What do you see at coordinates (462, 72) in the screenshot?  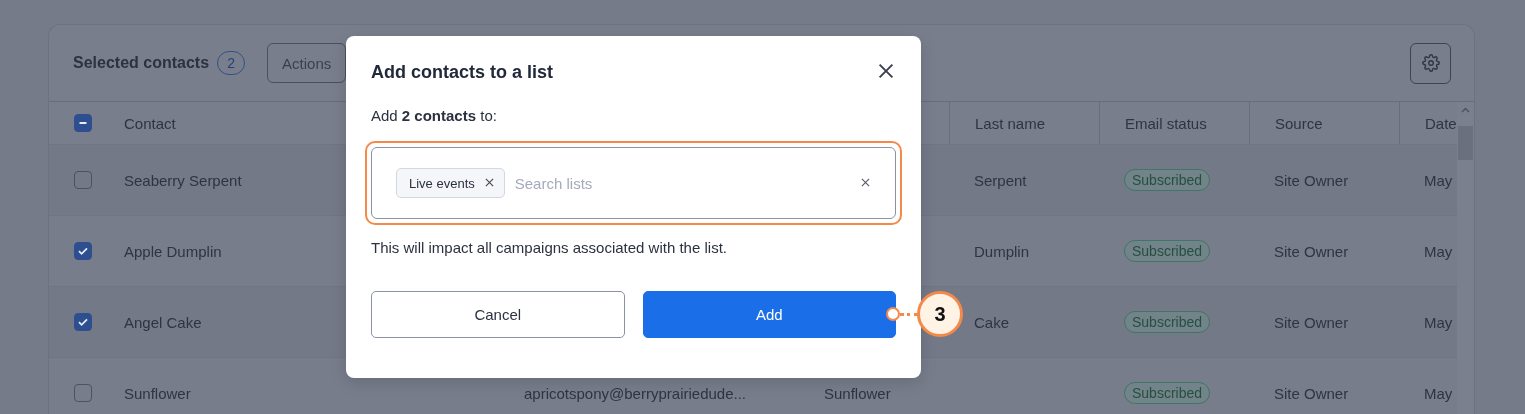 I see `dialog-title: Add contacts to a list` at bounding box center [462, 72].